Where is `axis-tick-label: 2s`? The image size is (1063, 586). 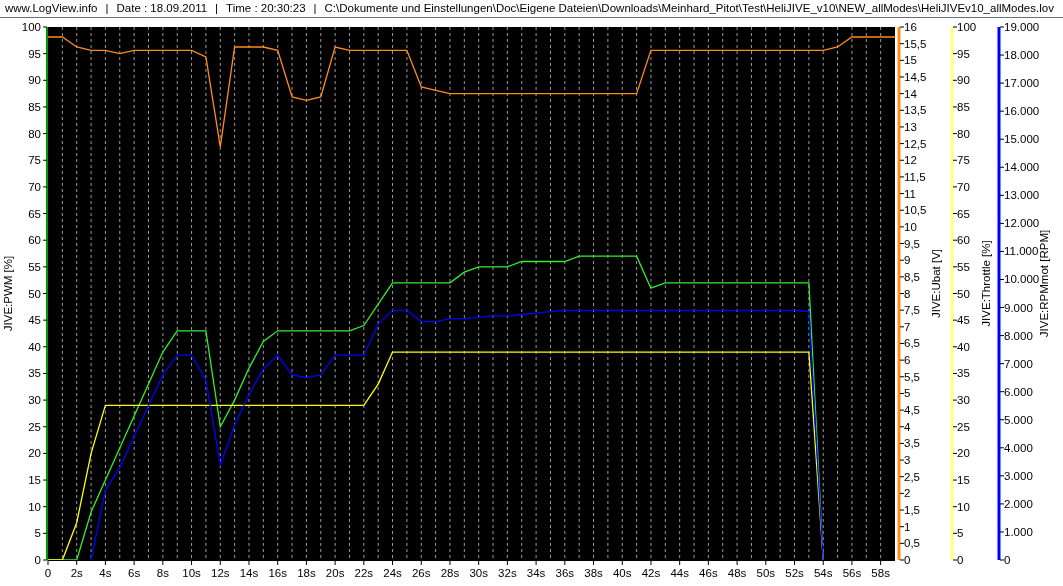 axis-tick-label: 2s is located at coordinates (76, 573).